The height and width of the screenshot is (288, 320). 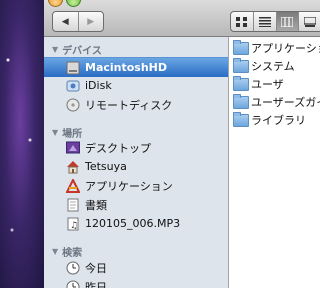 I want to click on sidebar-item-label: リモートディスク, so click(x=129, y=105).